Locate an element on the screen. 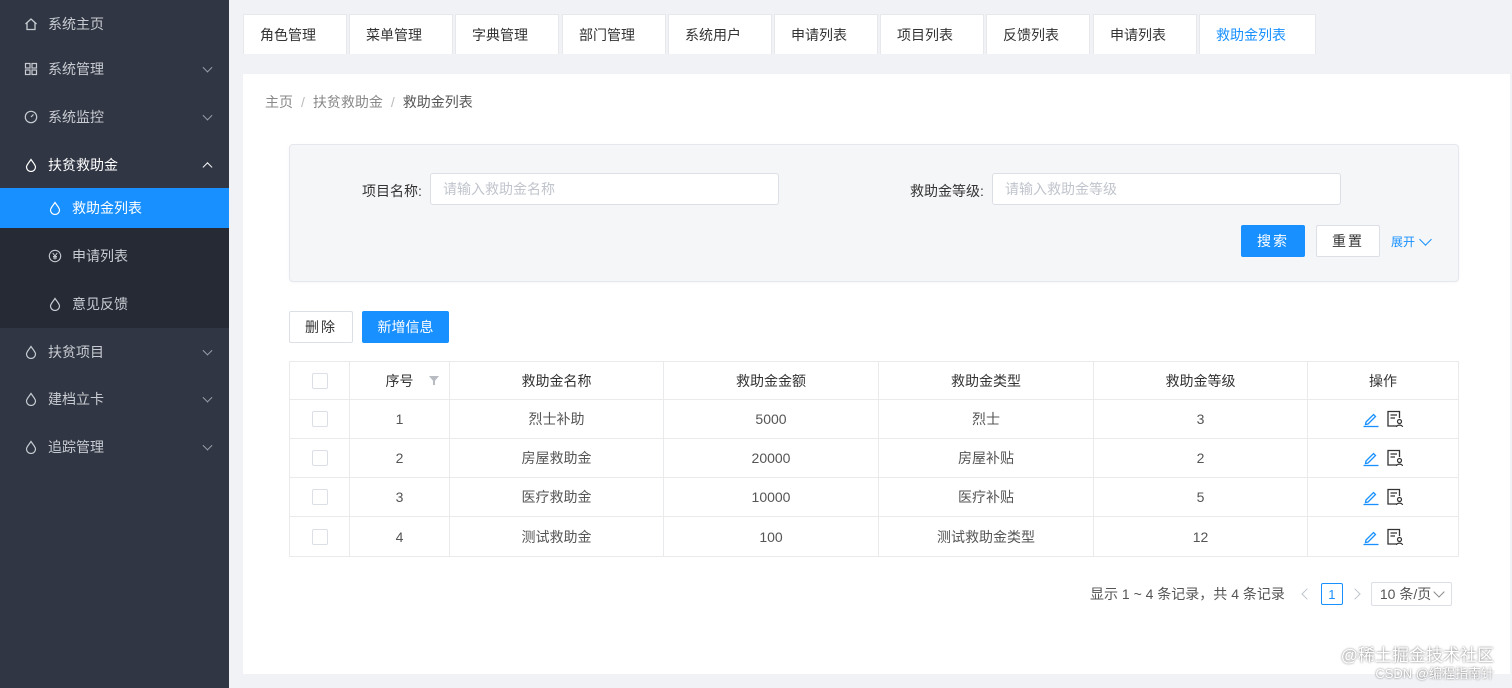 This screenshot has height=688, width=1512. pagination-summary: 显示 1 ~ 4 条记录，共 4 条记录 is located at coordinates (1187, 594).